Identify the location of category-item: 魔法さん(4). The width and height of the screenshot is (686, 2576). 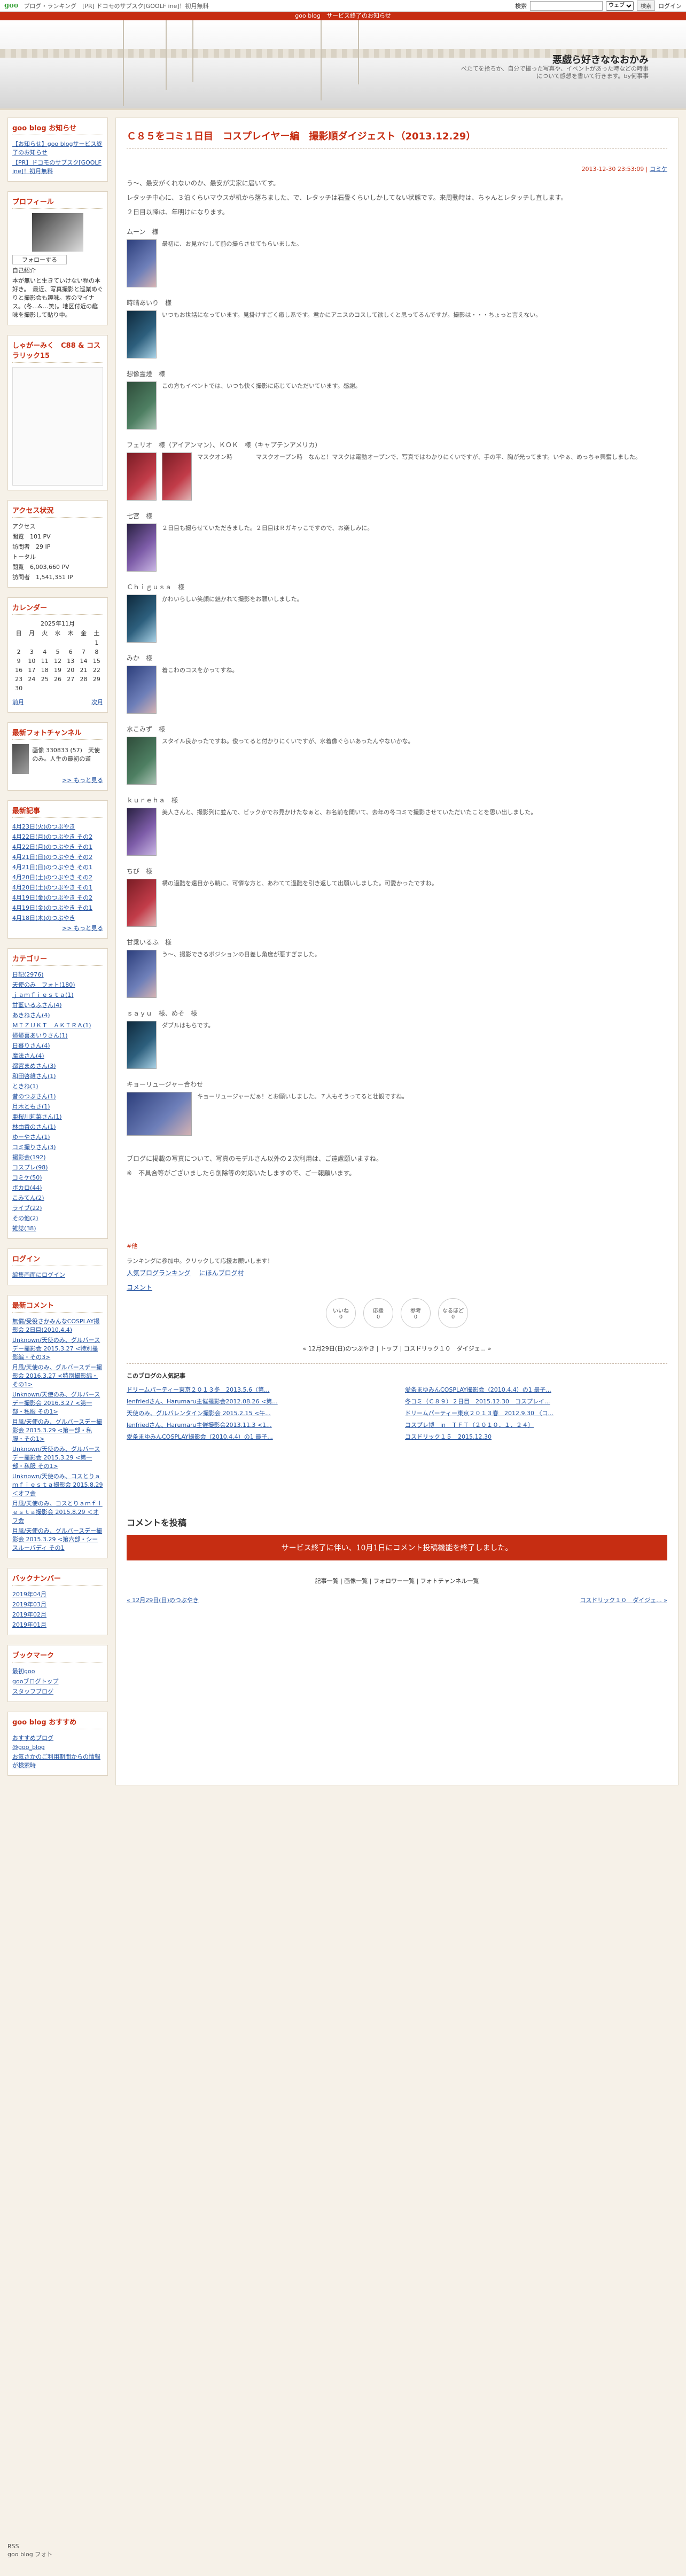
(57, 1055).